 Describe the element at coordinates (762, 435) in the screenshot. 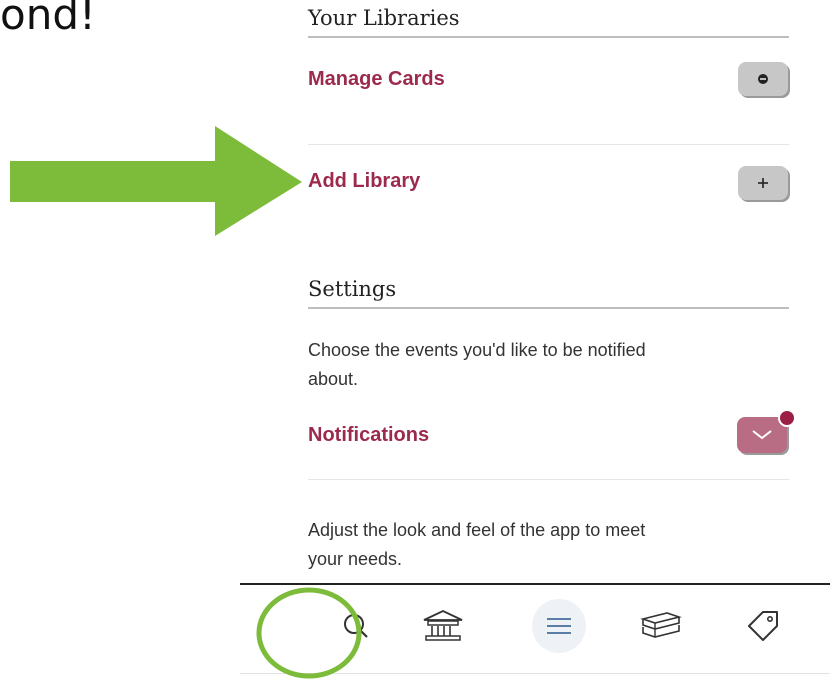

I see `chevron-down-icon` at that location.